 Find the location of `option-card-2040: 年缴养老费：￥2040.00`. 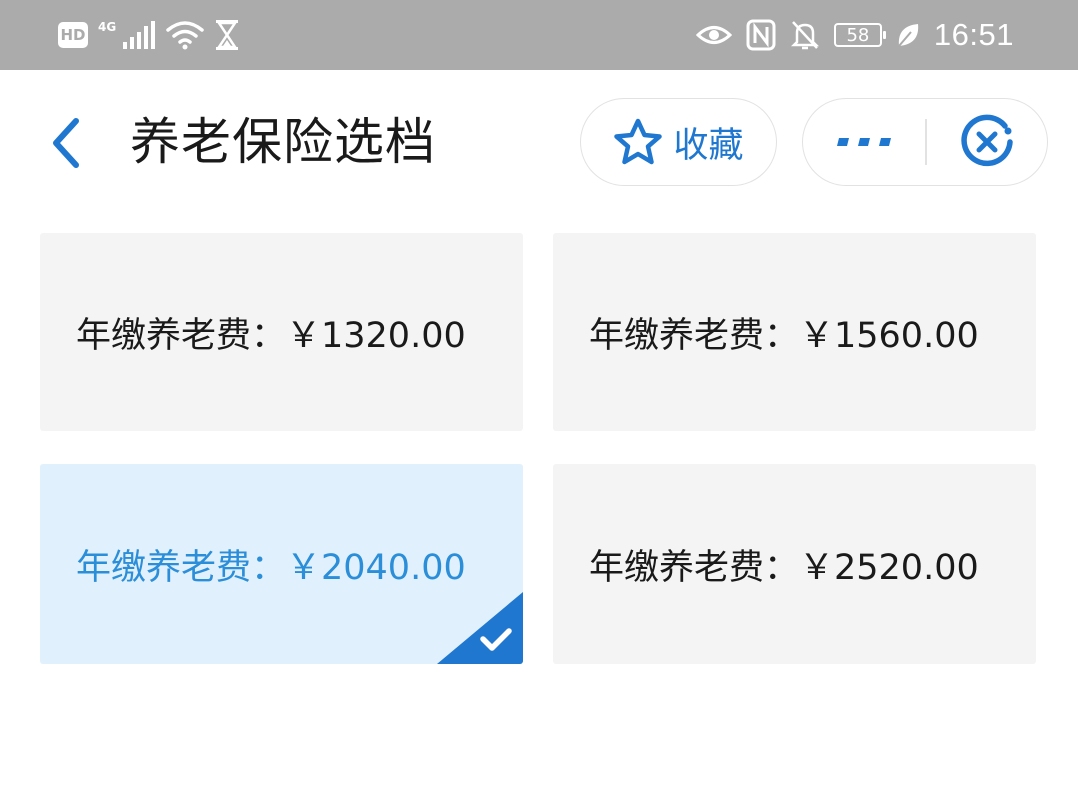

option-card-2040: 年缴养老费：￥2040.00 is located at coordinates (281, 564).